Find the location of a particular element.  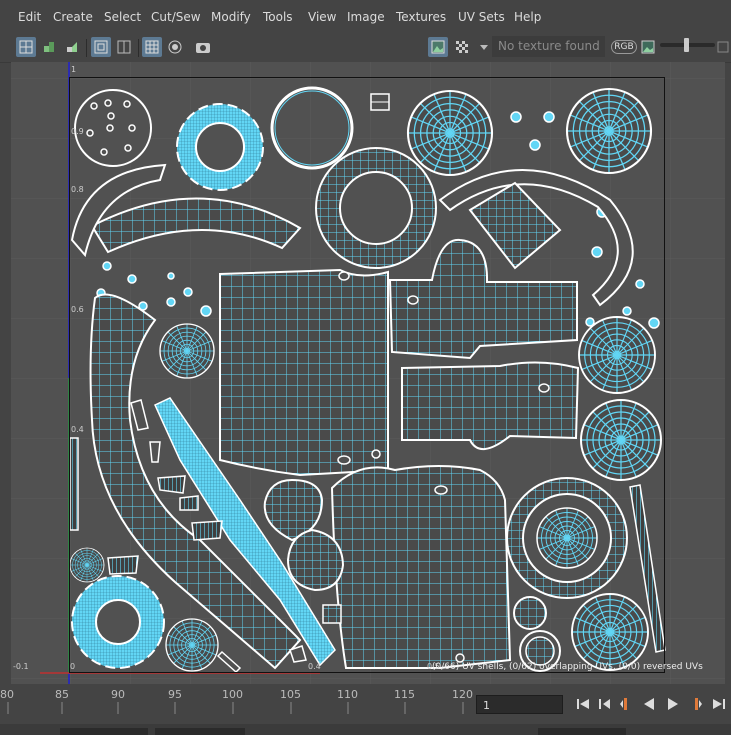

go-to-start-icon is located at coordinates (583, 704).